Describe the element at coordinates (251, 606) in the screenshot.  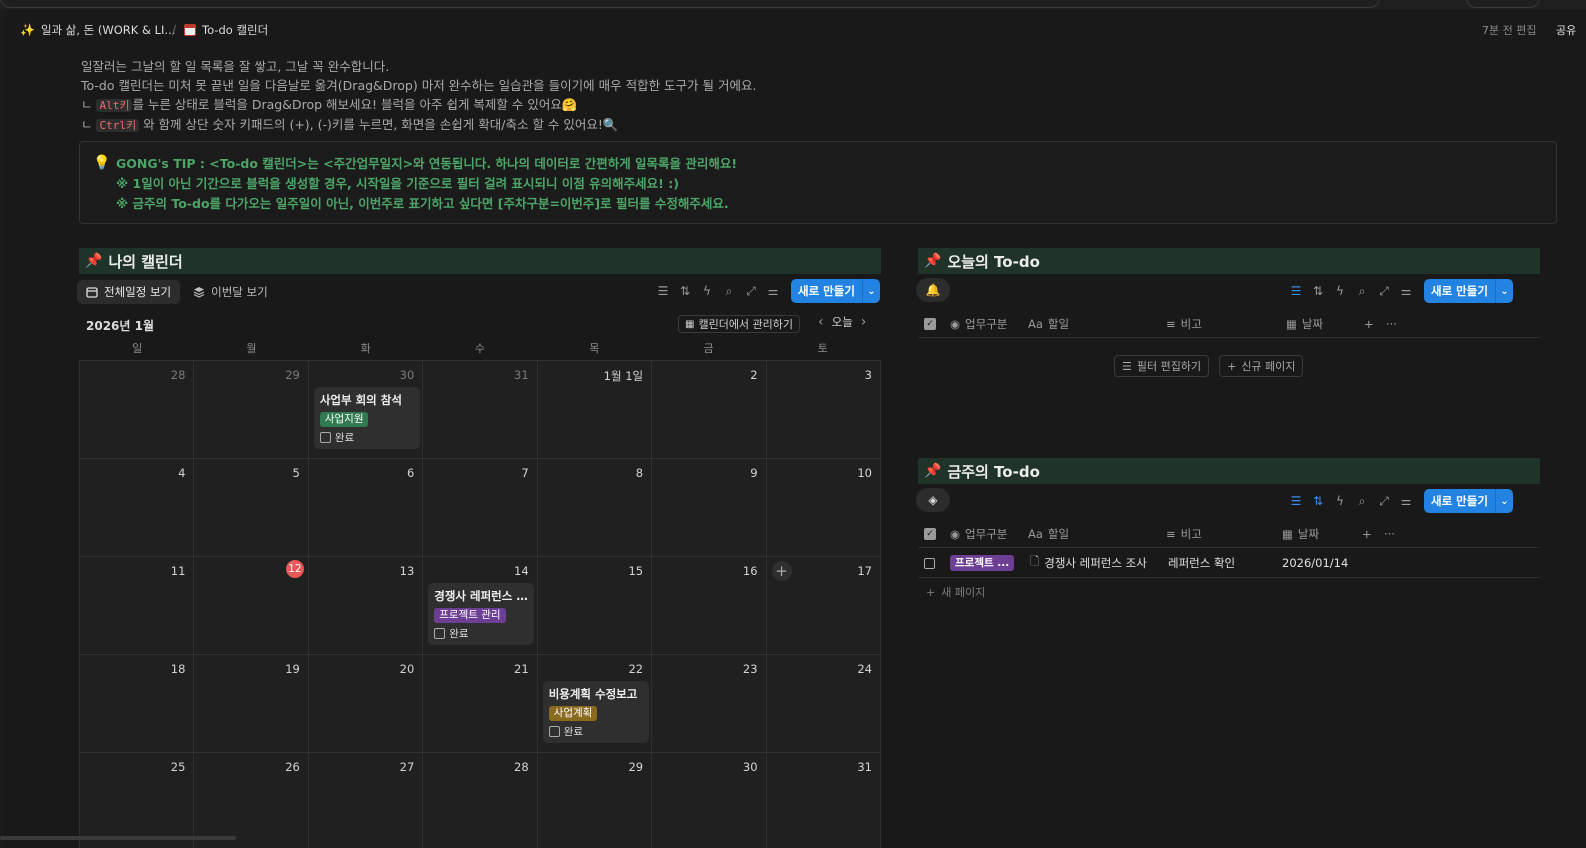
I see `calendar-day-today: 12` at that location.